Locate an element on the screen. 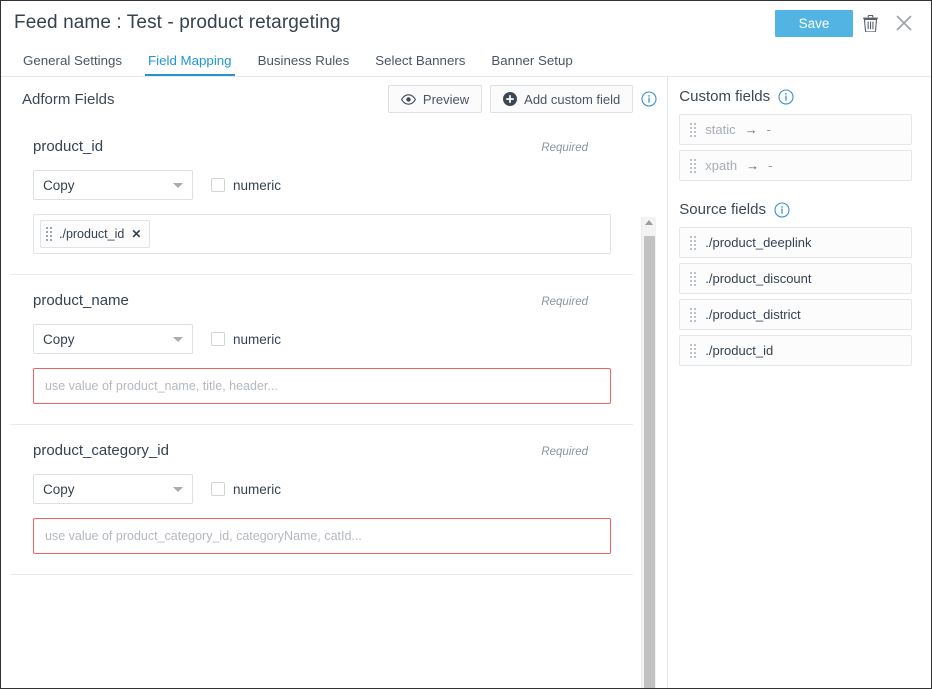 This screenshot has width=932, height=689. adform-fields-actions: Preview Add custom field is located at coordinates (522, 99).